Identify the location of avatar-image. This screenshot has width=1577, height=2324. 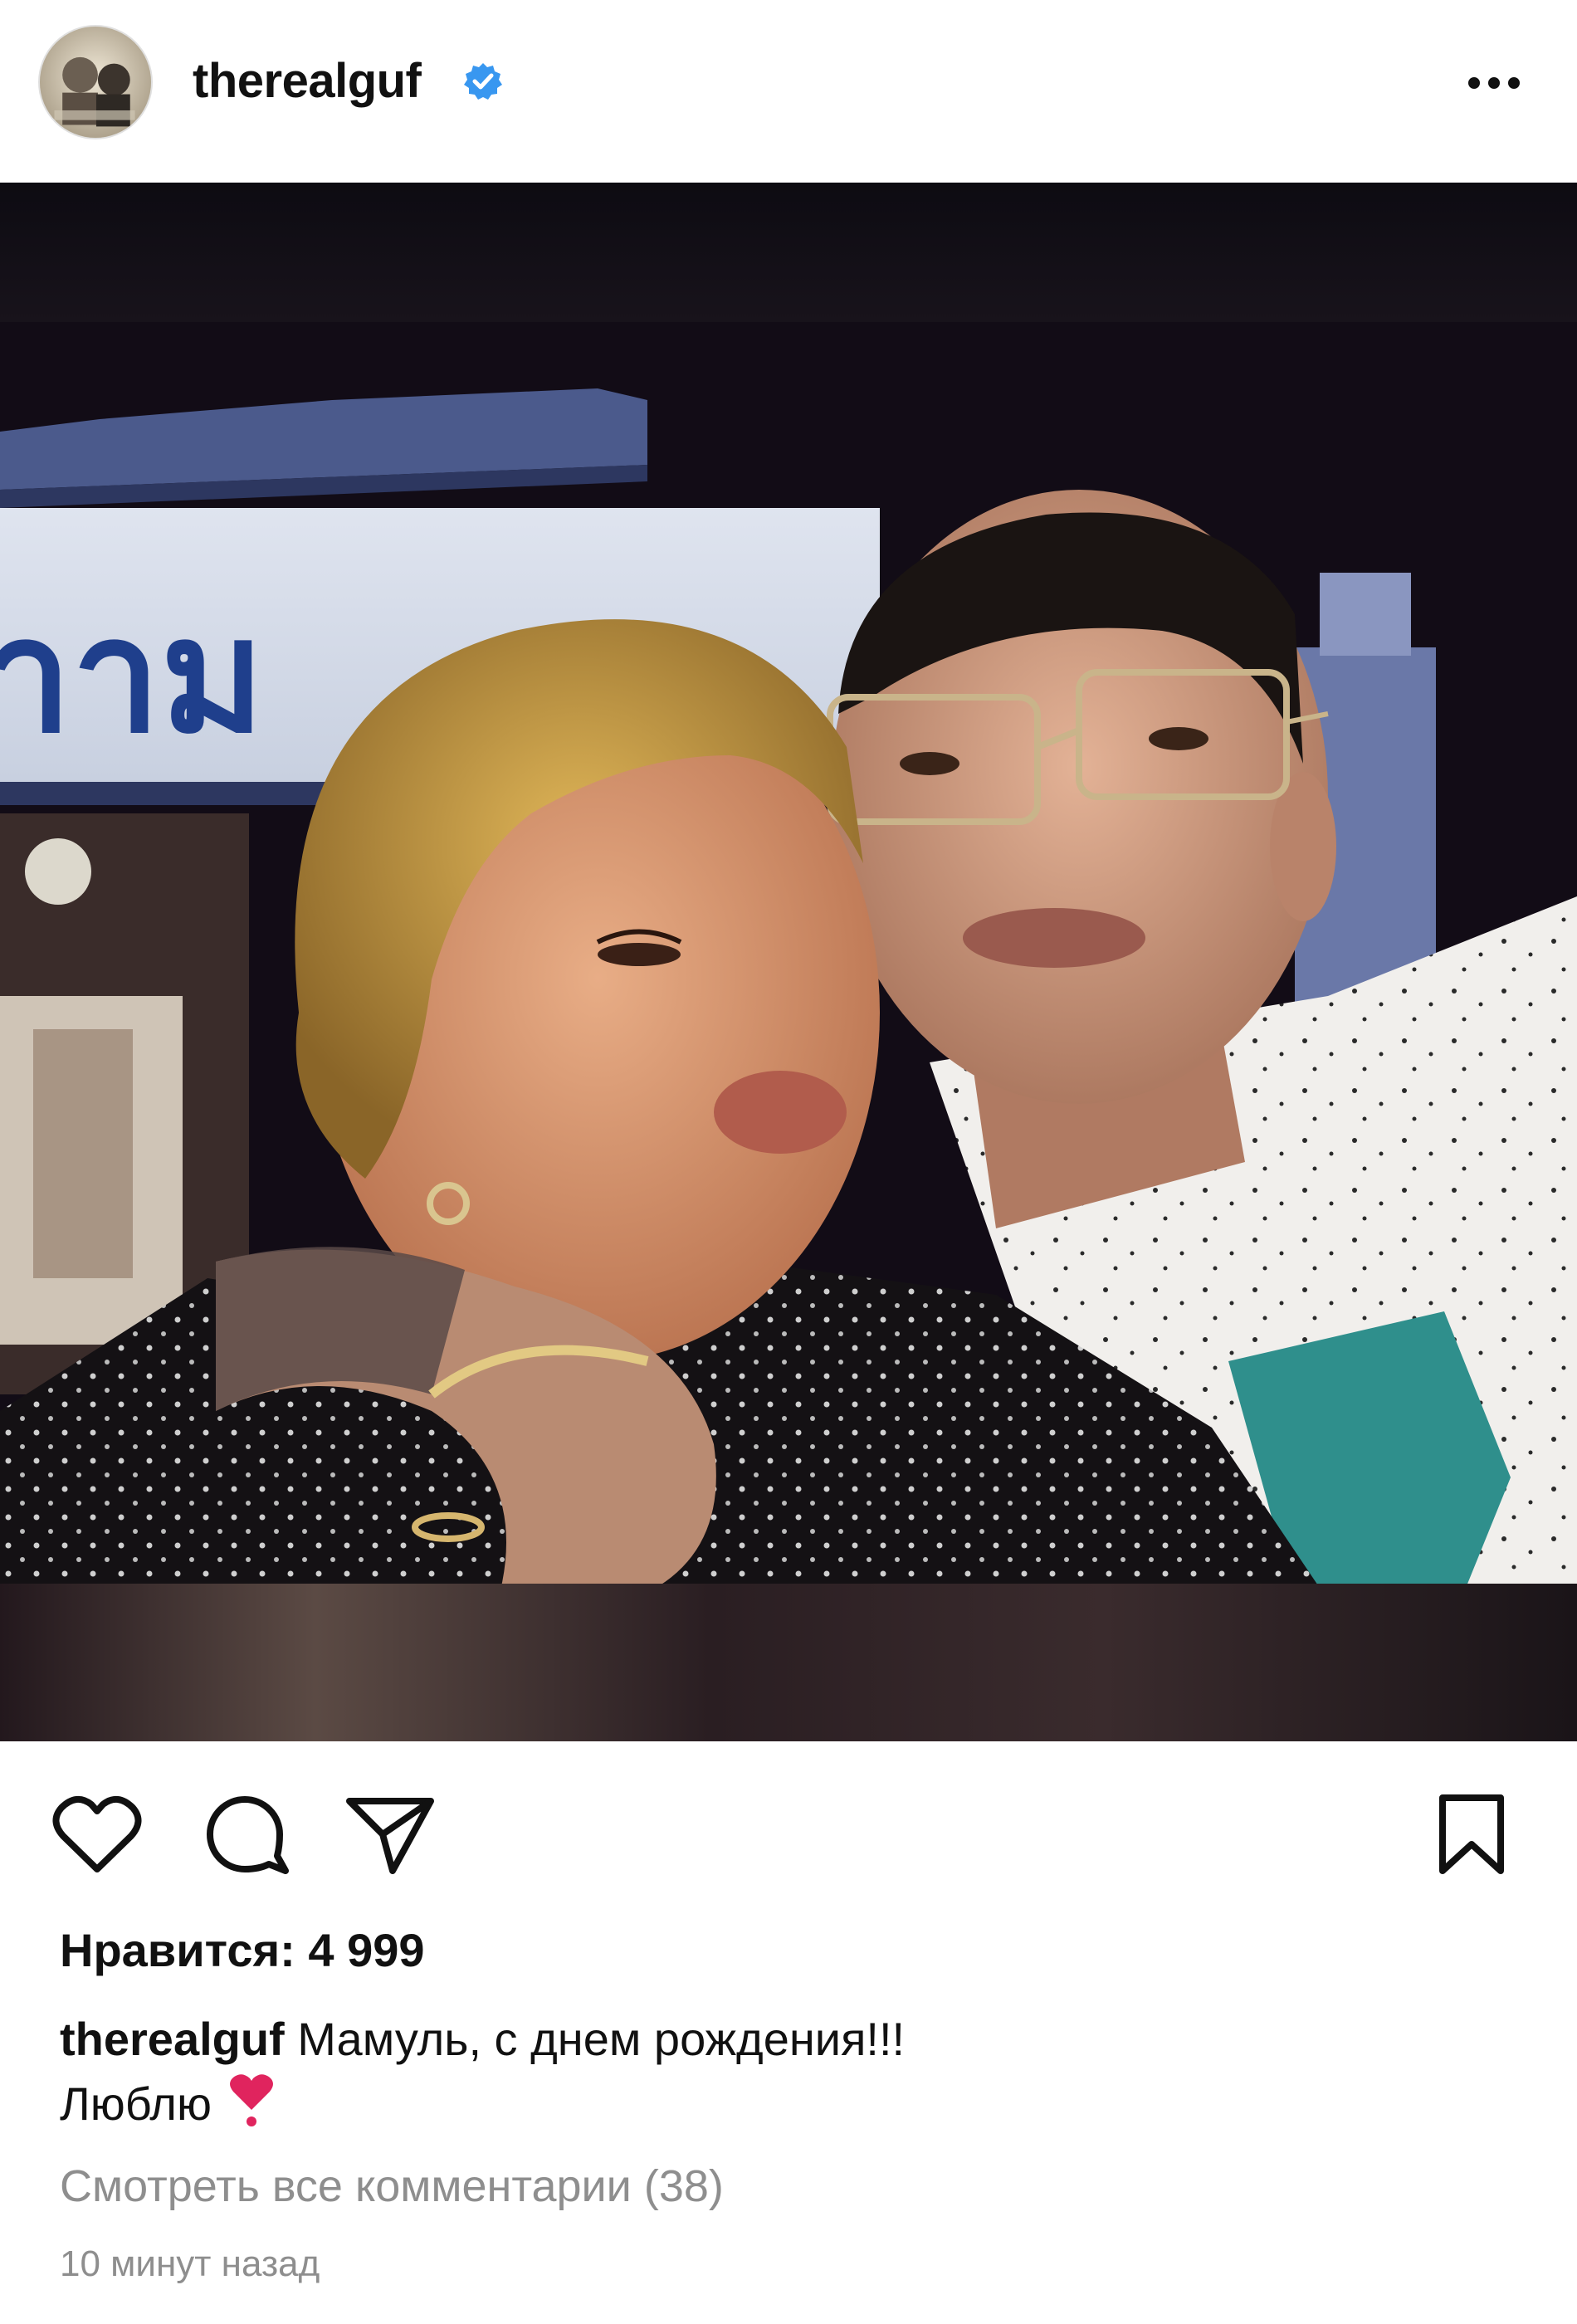
(95, 82).